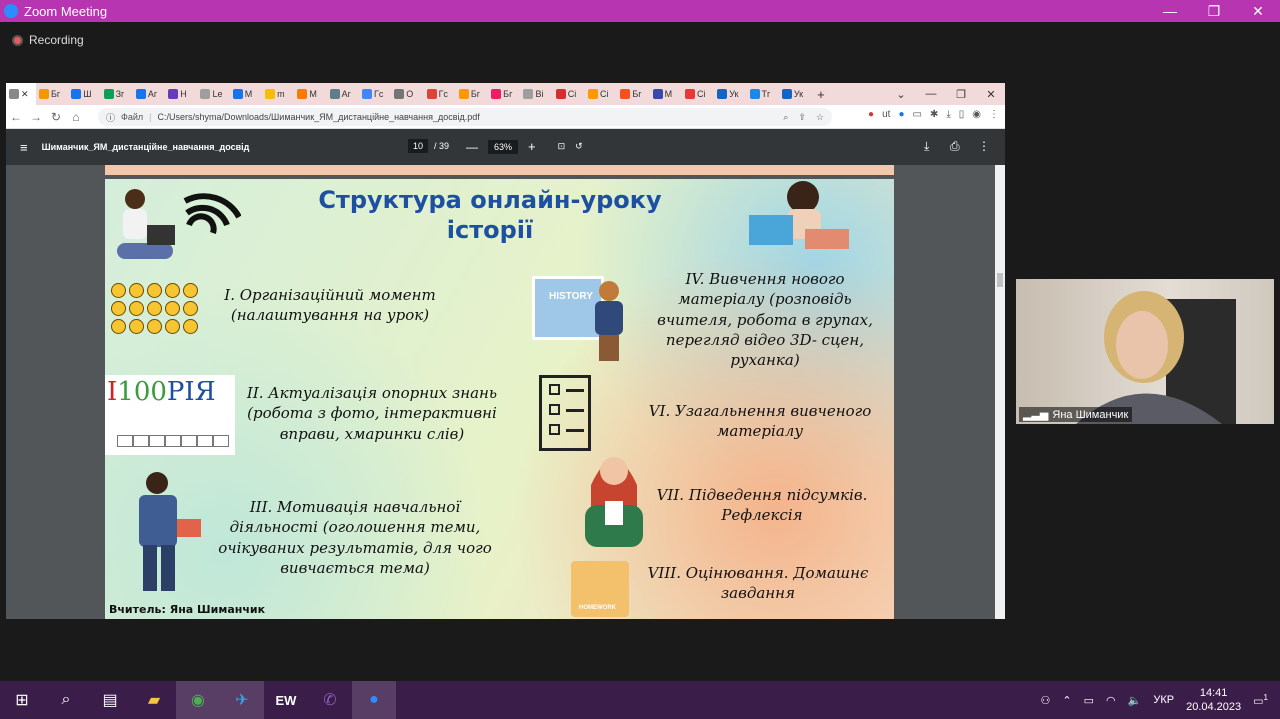 The width and height of the screenshot is (1280, 719). What do you see at coordinates (418, 146) in the screenshot?
I see `page-number-input: 10` at bounding box center [418, 146].